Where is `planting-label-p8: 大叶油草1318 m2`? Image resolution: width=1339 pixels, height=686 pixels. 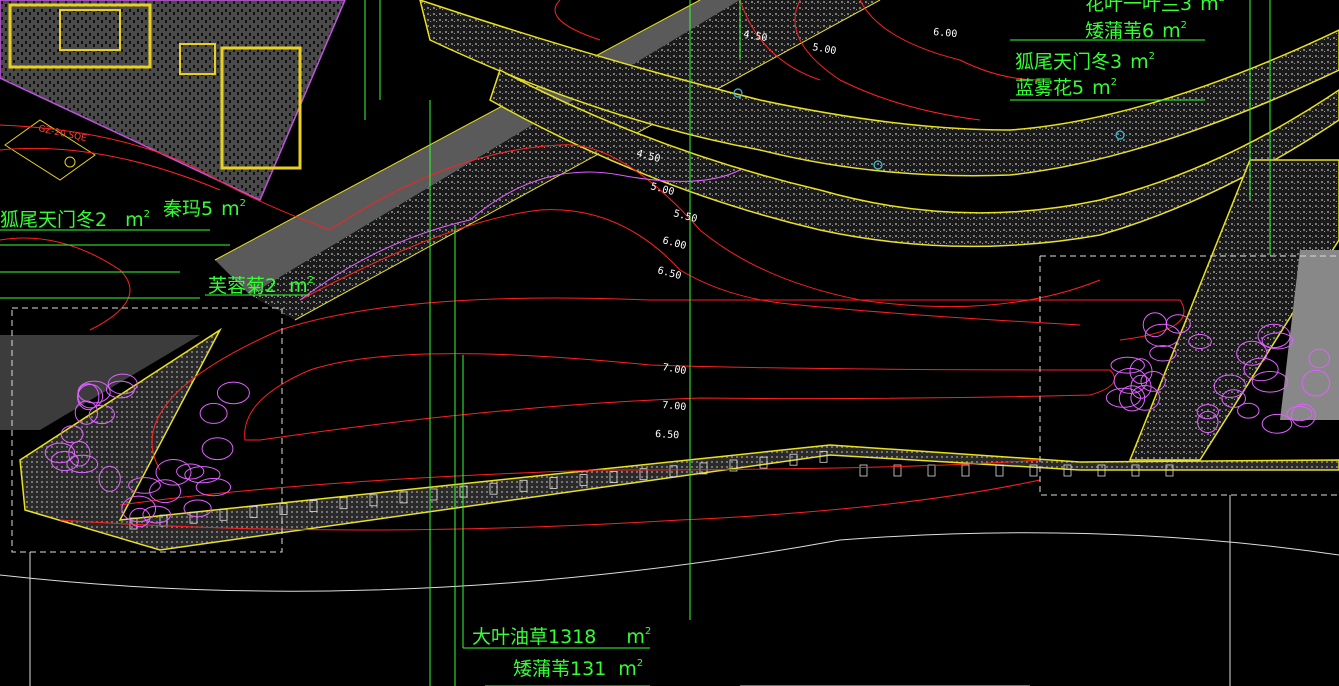 planting-label-p8: 大叶油草1318 m2 is located at coordinates (561, 637).